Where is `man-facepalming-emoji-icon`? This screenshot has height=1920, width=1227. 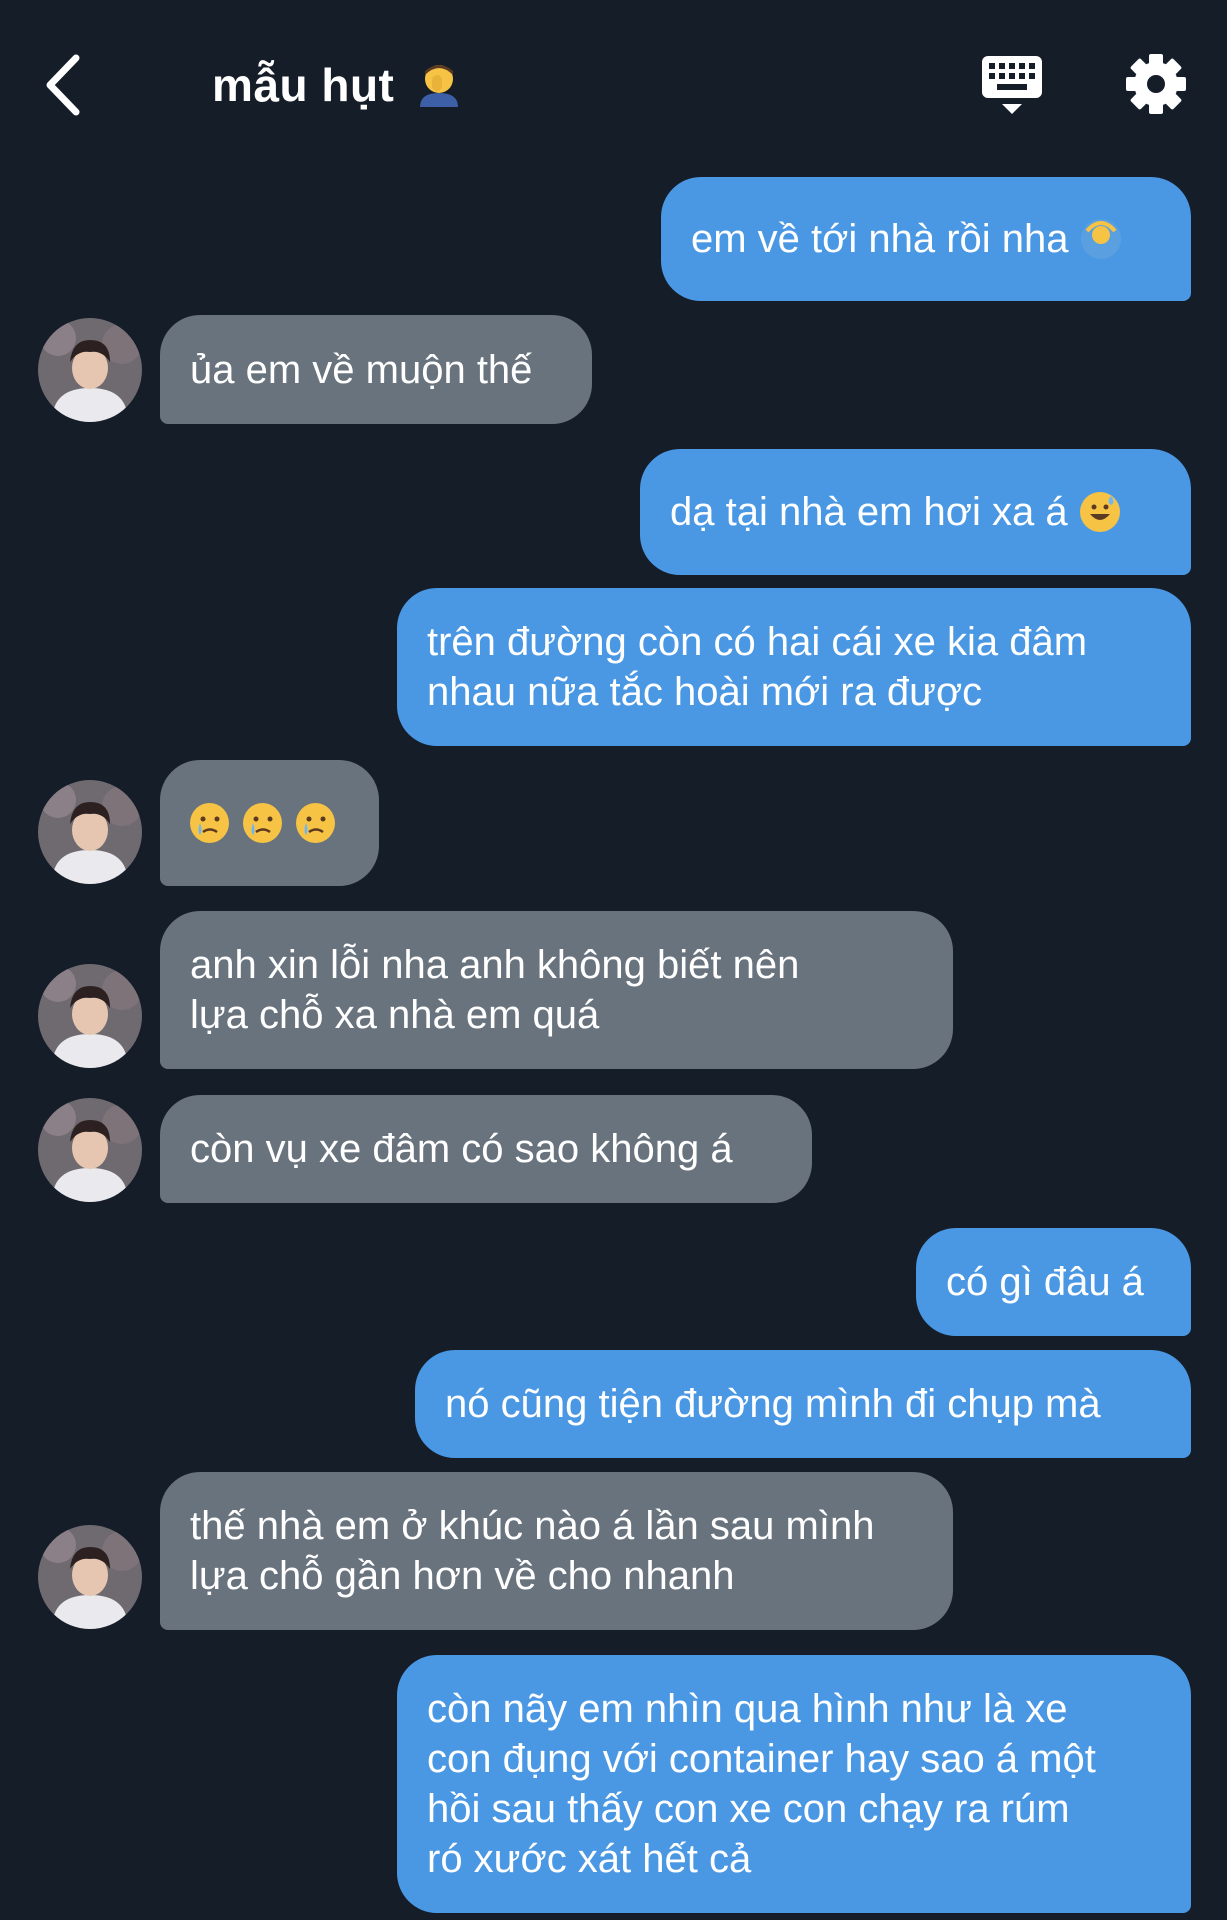 man-facepalming-emoji-icon is located at coordinates (438, 86).